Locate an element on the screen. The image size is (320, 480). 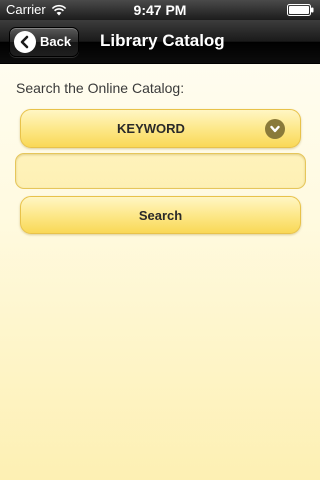
search-input is located at coordinates (160, 171).